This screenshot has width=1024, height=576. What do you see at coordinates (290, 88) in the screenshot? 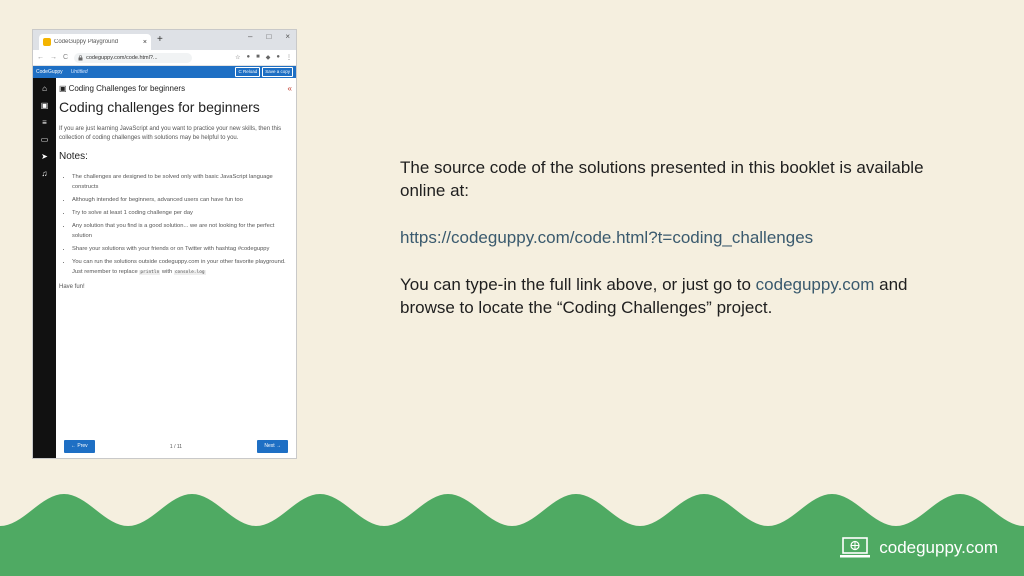
I see `collapse-button: «` at bounding box center [290, 88].